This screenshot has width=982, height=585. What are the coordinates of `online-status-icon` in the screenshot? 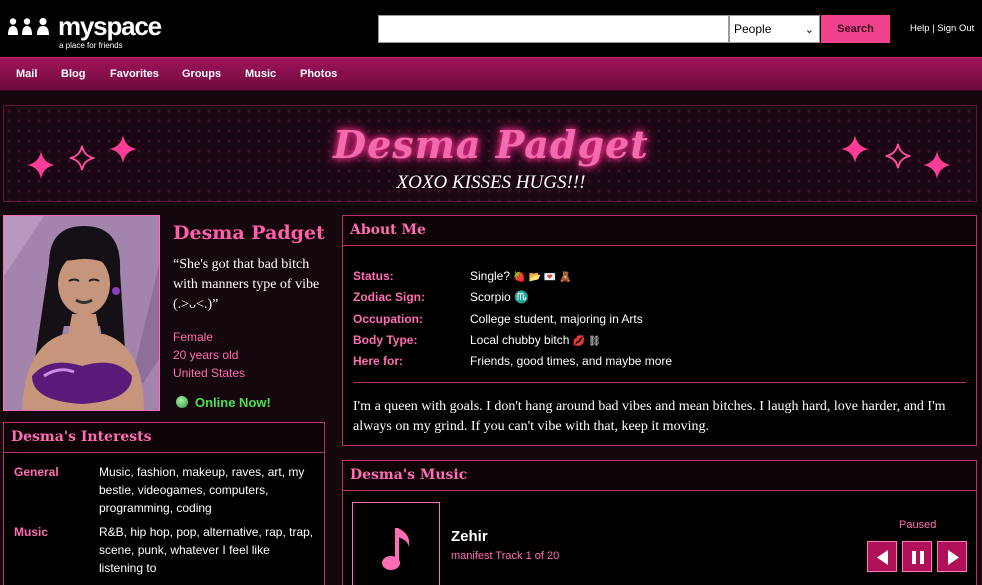 It's located at (182, 402).